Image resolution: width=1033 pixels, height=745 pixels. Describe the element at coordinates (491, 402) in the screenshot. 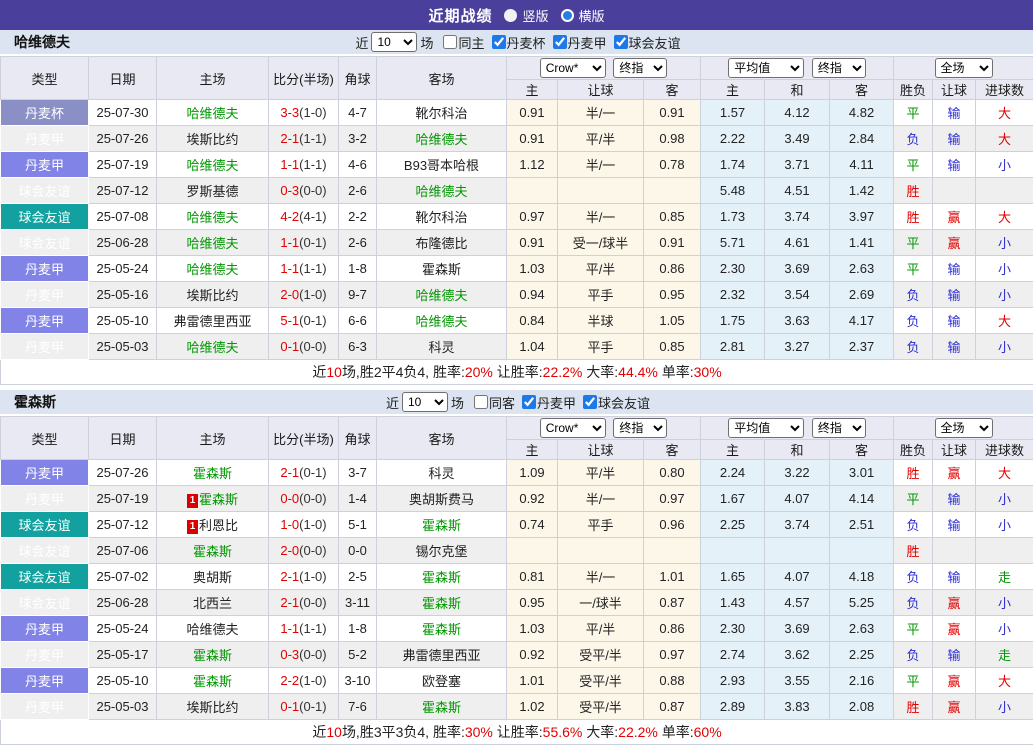

I see `same-venue-filter: 同客` at that location.